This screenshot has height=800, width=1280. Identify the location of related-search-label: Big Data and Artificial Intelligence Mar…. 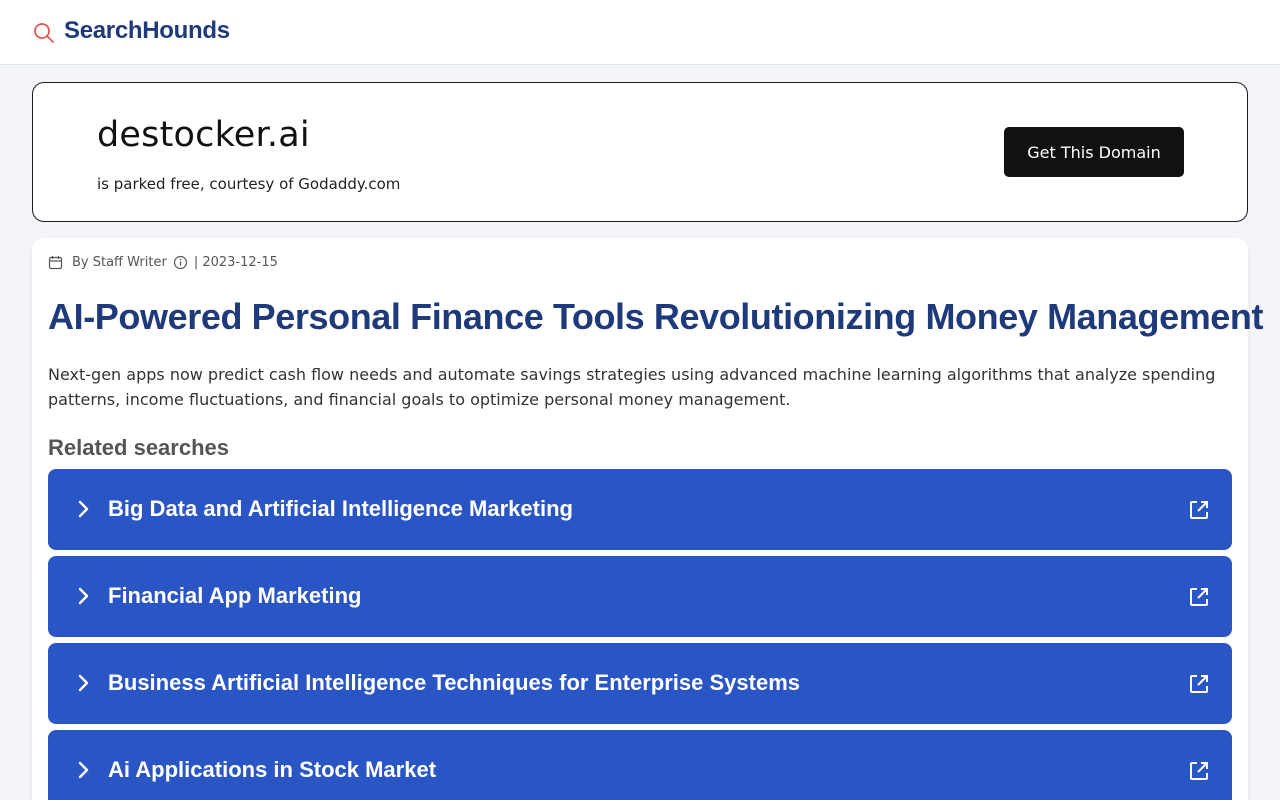
(340, 508).